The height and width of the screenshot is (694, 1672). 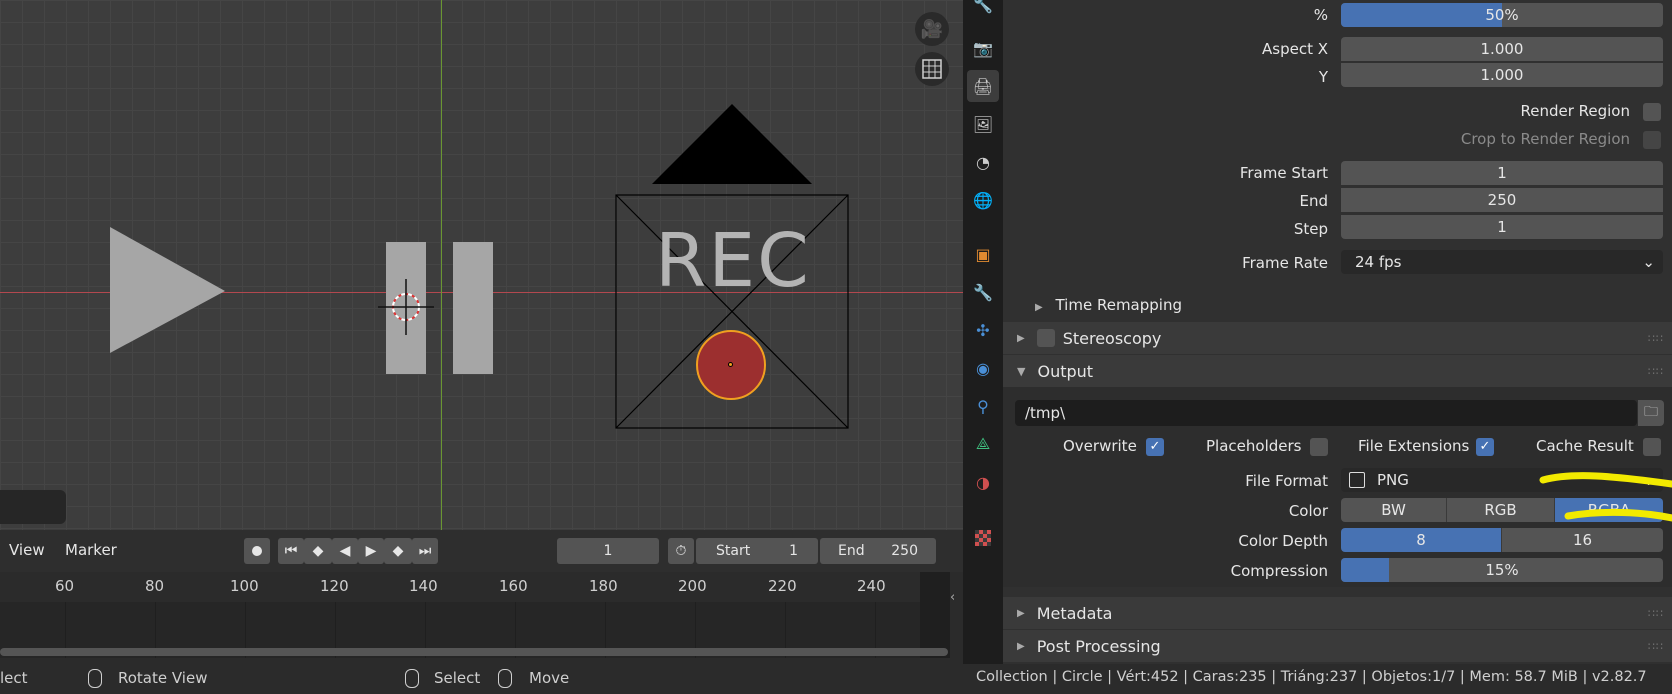 What do you see at coordinates (441, 265) in the screenshot?
I see `y-axis-line` at bounding box center [441, 265].